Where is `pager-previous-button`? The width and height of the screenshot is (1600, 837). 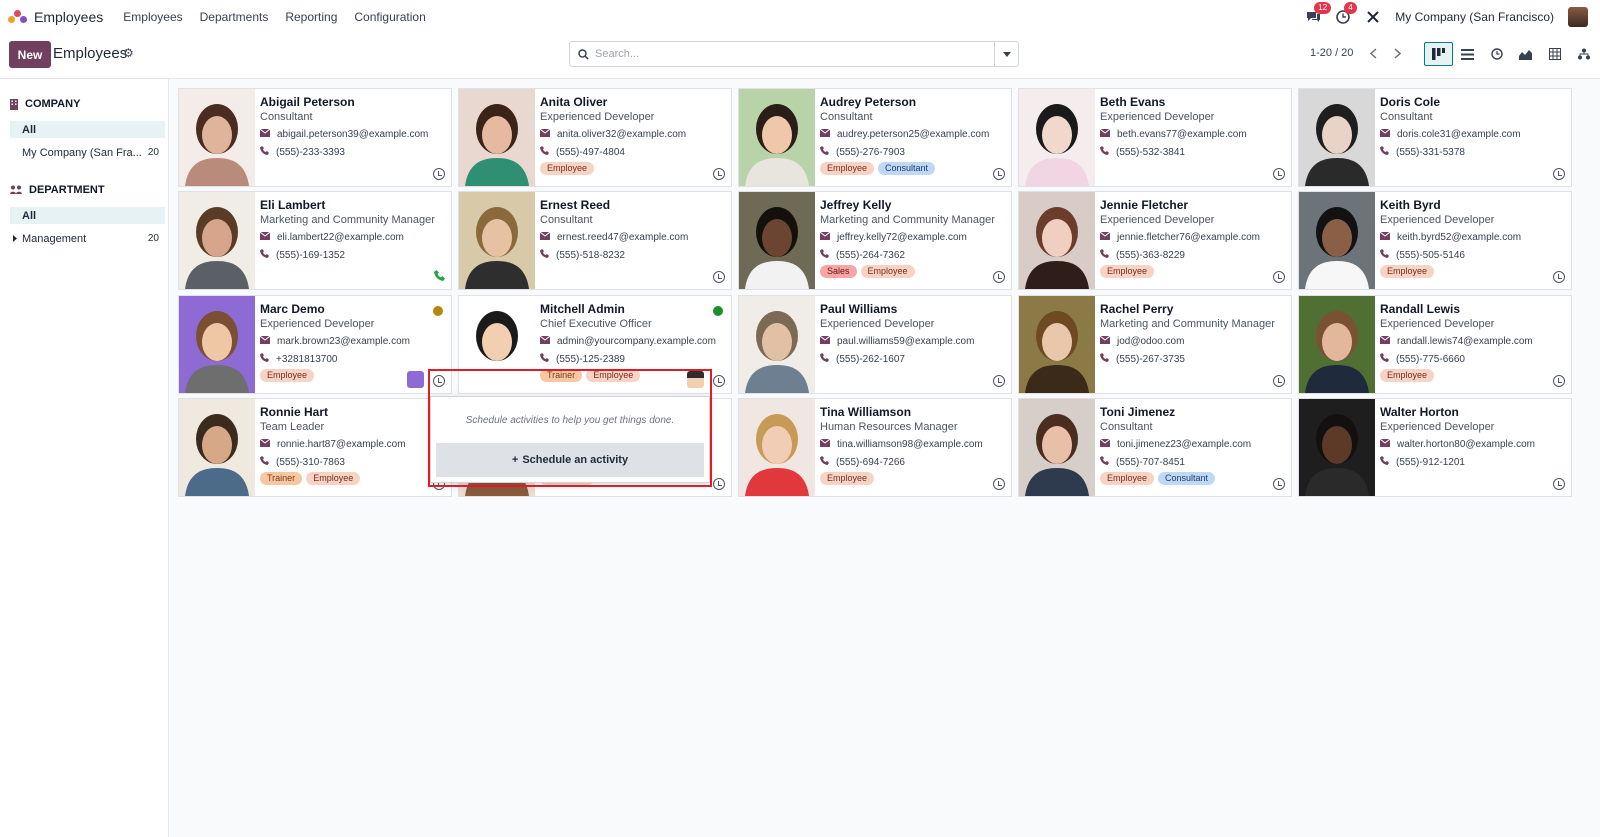 pager-previous-button is located at coordinates (1373, 53).